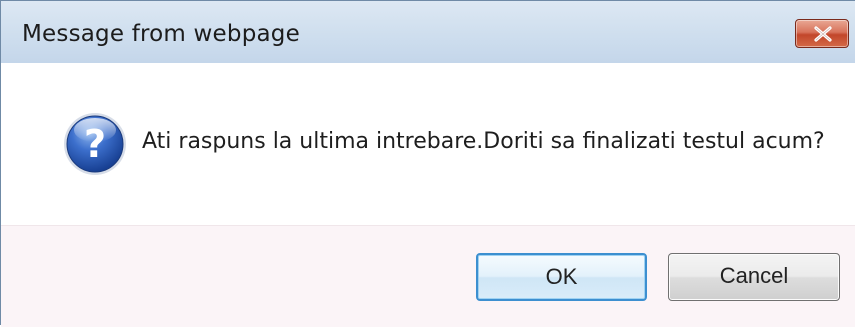 This screenshot has height=327, width=855. I want to click on window-title: Message from webpage, so click(161, 34).